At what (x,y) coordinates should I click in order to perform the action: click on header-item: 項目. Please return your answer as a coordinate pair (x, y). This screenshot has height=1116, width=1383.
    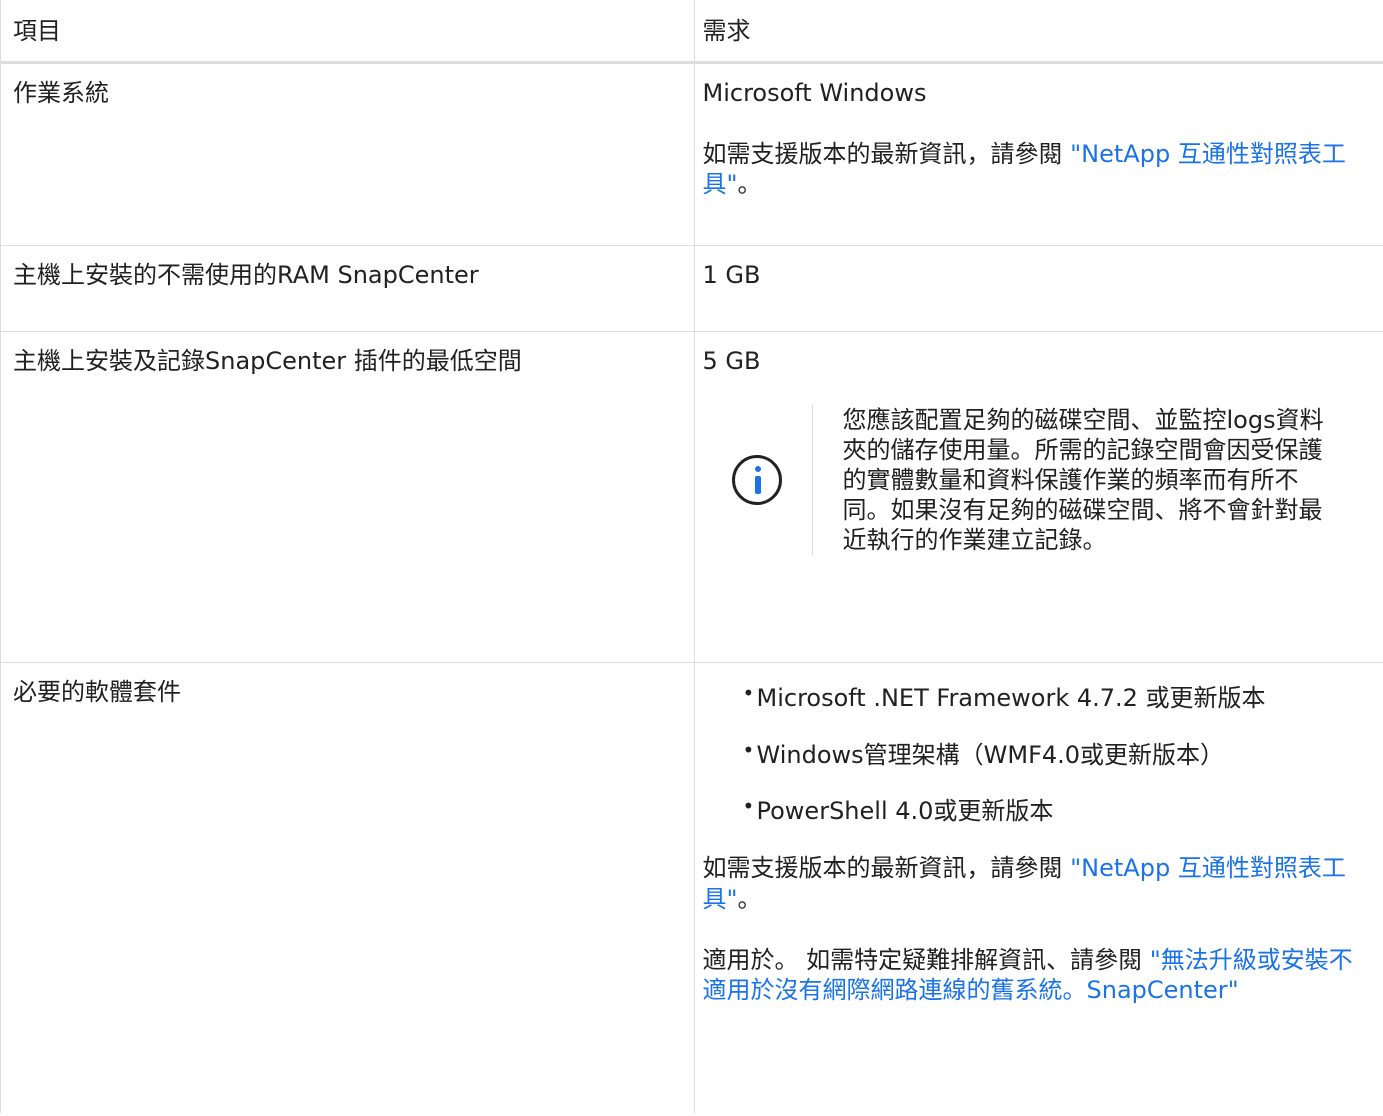
    Looking at the image, I should click on (348, 30).